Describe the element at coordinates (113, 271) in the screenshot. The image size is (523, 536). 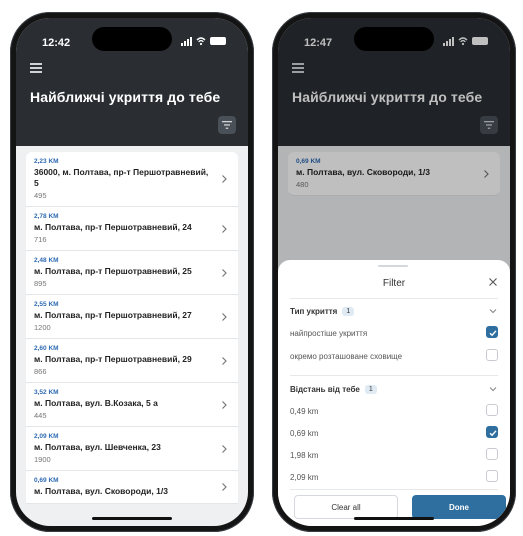
I see `shelter-address: м. Полтава, пр-т Першотравневий, 25` at that location.